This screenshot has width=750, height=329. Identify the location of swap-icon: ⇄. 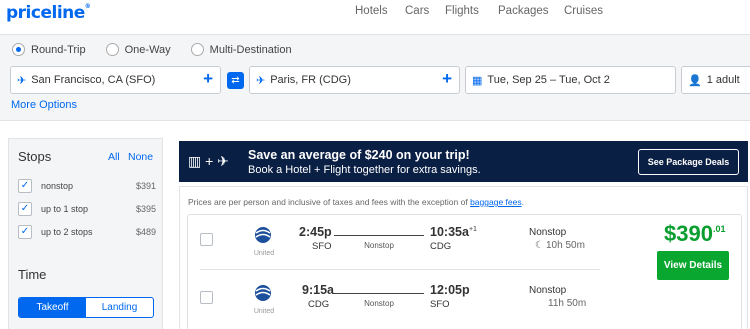
(235, 80).